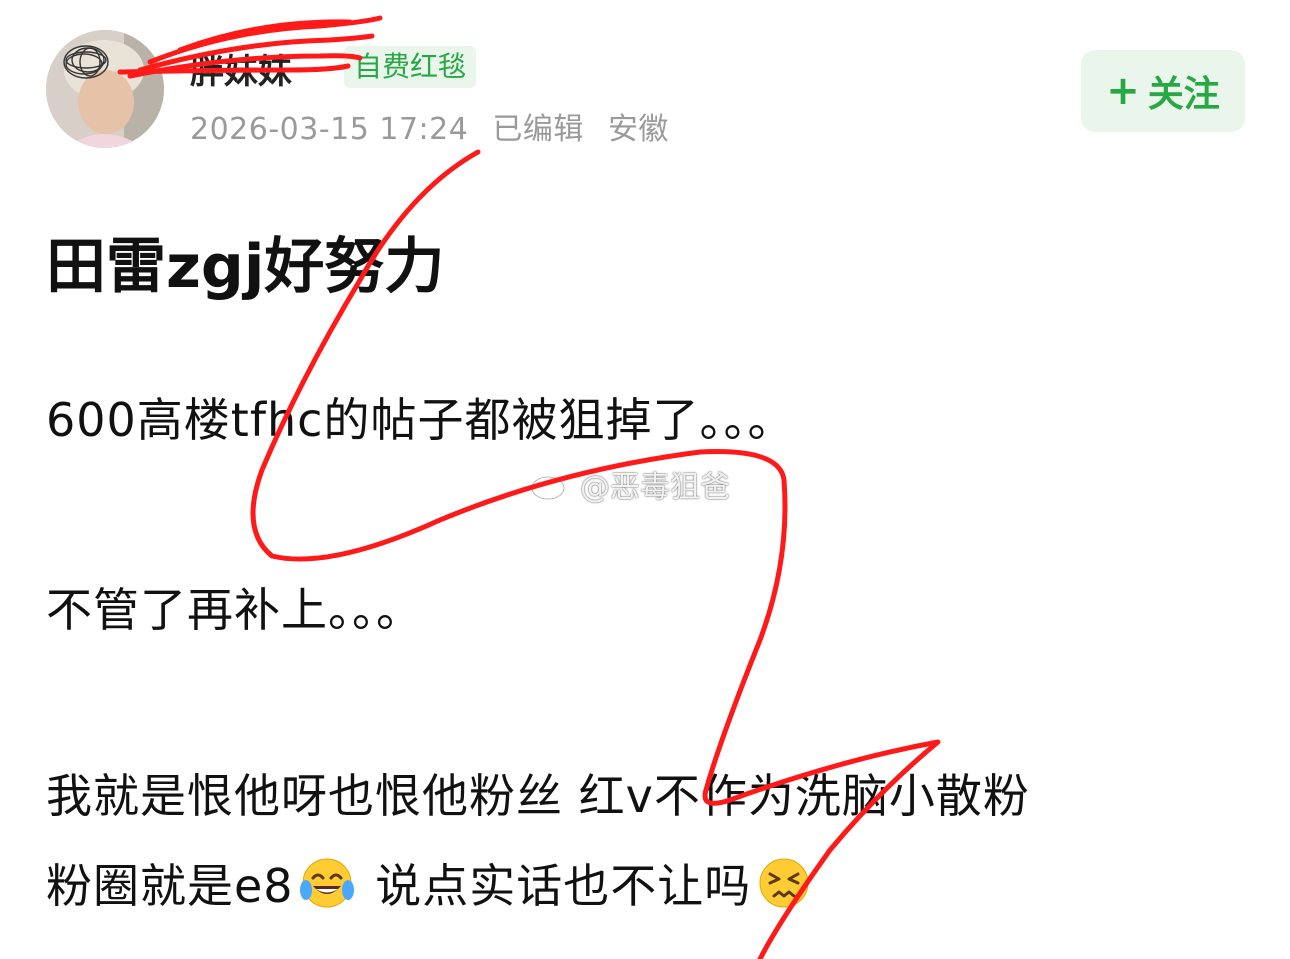  Describe the element at coordinates (655, 487) in the screenshot. I see `watermark-text: @恶毒狙爸` at that location.